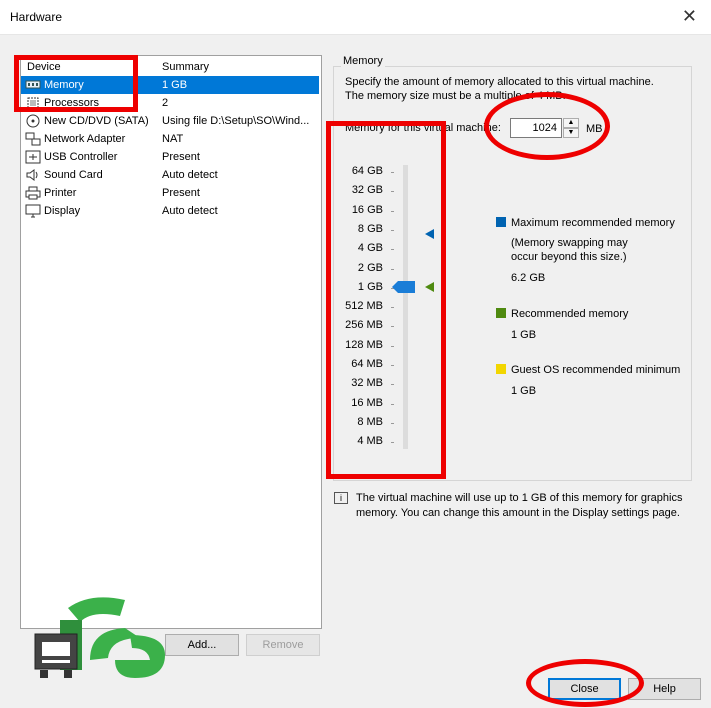 The image size is (711, 708). I want to click on guest-minimum-label: Guest OS recommended minimum, so click(596, 370).